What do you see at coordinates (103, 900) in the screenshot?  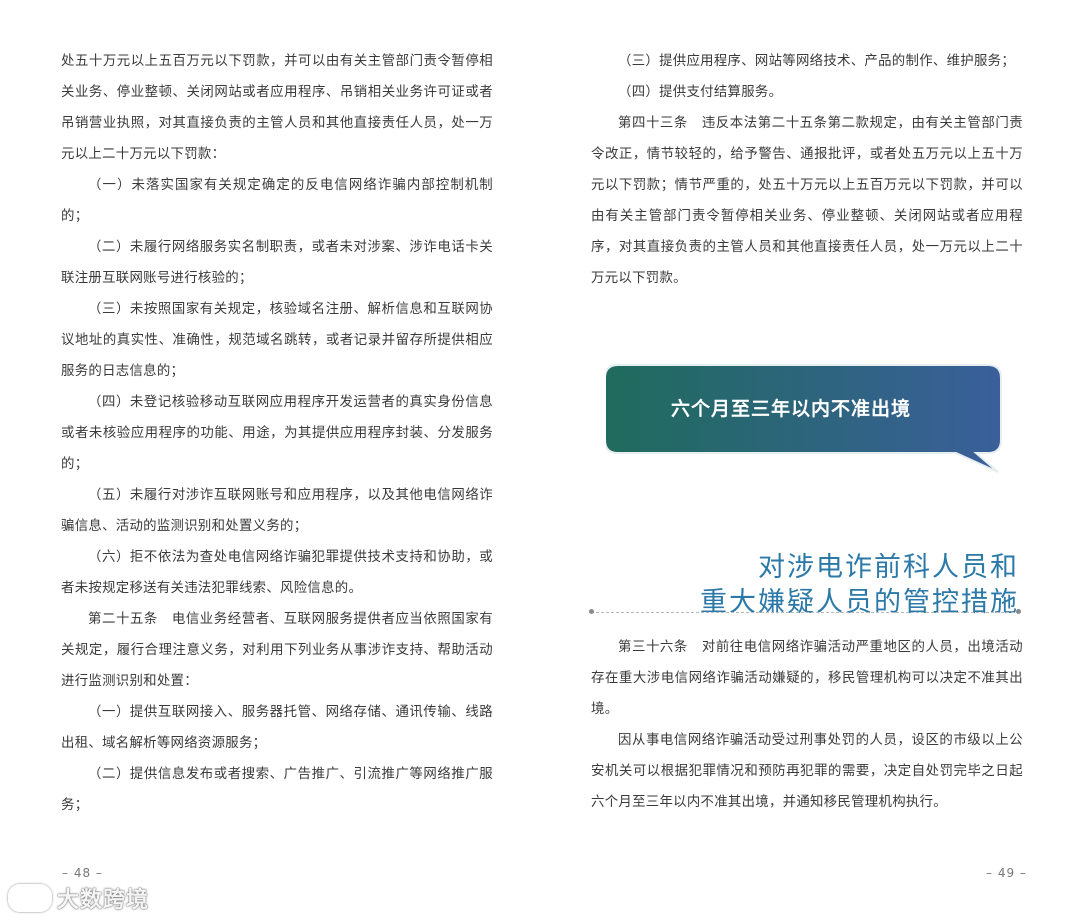 I see `watermark-text: 大数跨境` at bounding box center [103, 900].